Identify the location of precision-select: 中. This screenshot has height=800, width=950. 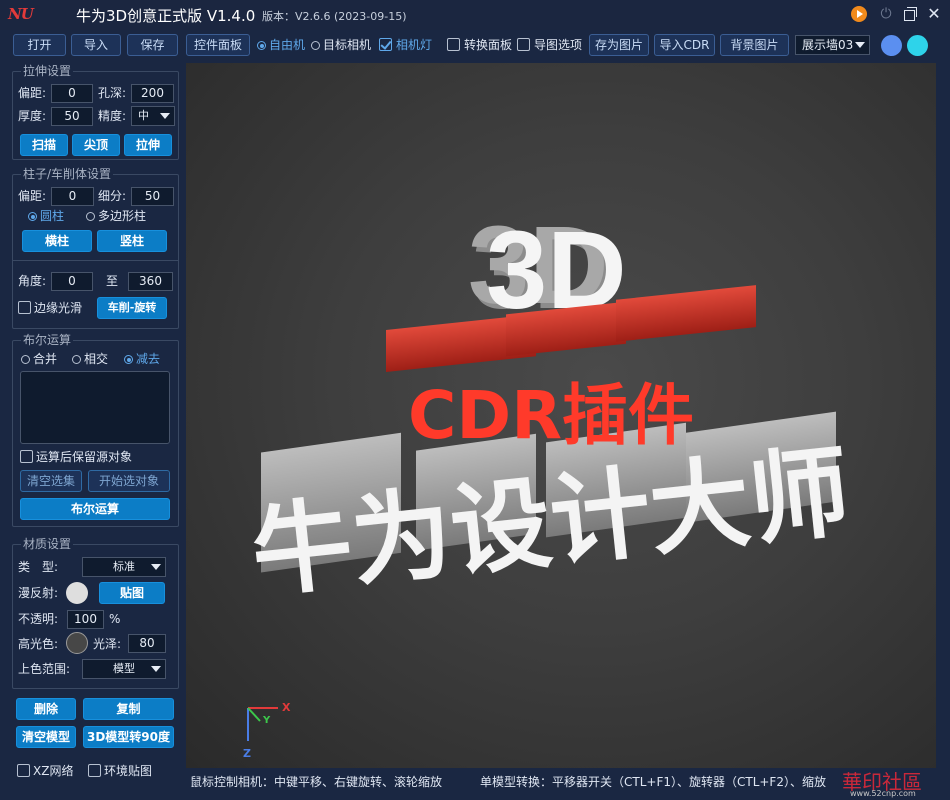
(153, 116).